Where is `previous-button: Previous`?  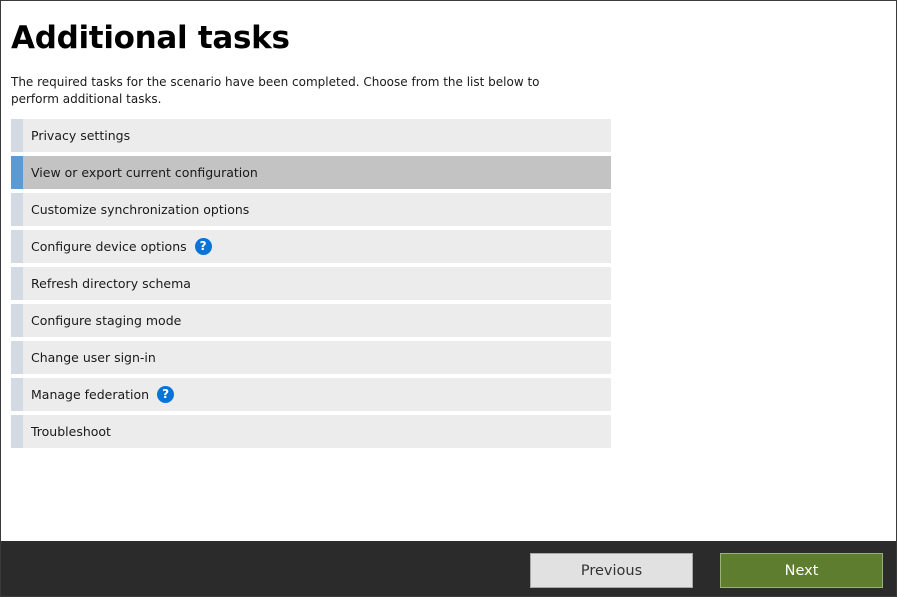 previous-button: Previous is located at coordinates (611, 570).